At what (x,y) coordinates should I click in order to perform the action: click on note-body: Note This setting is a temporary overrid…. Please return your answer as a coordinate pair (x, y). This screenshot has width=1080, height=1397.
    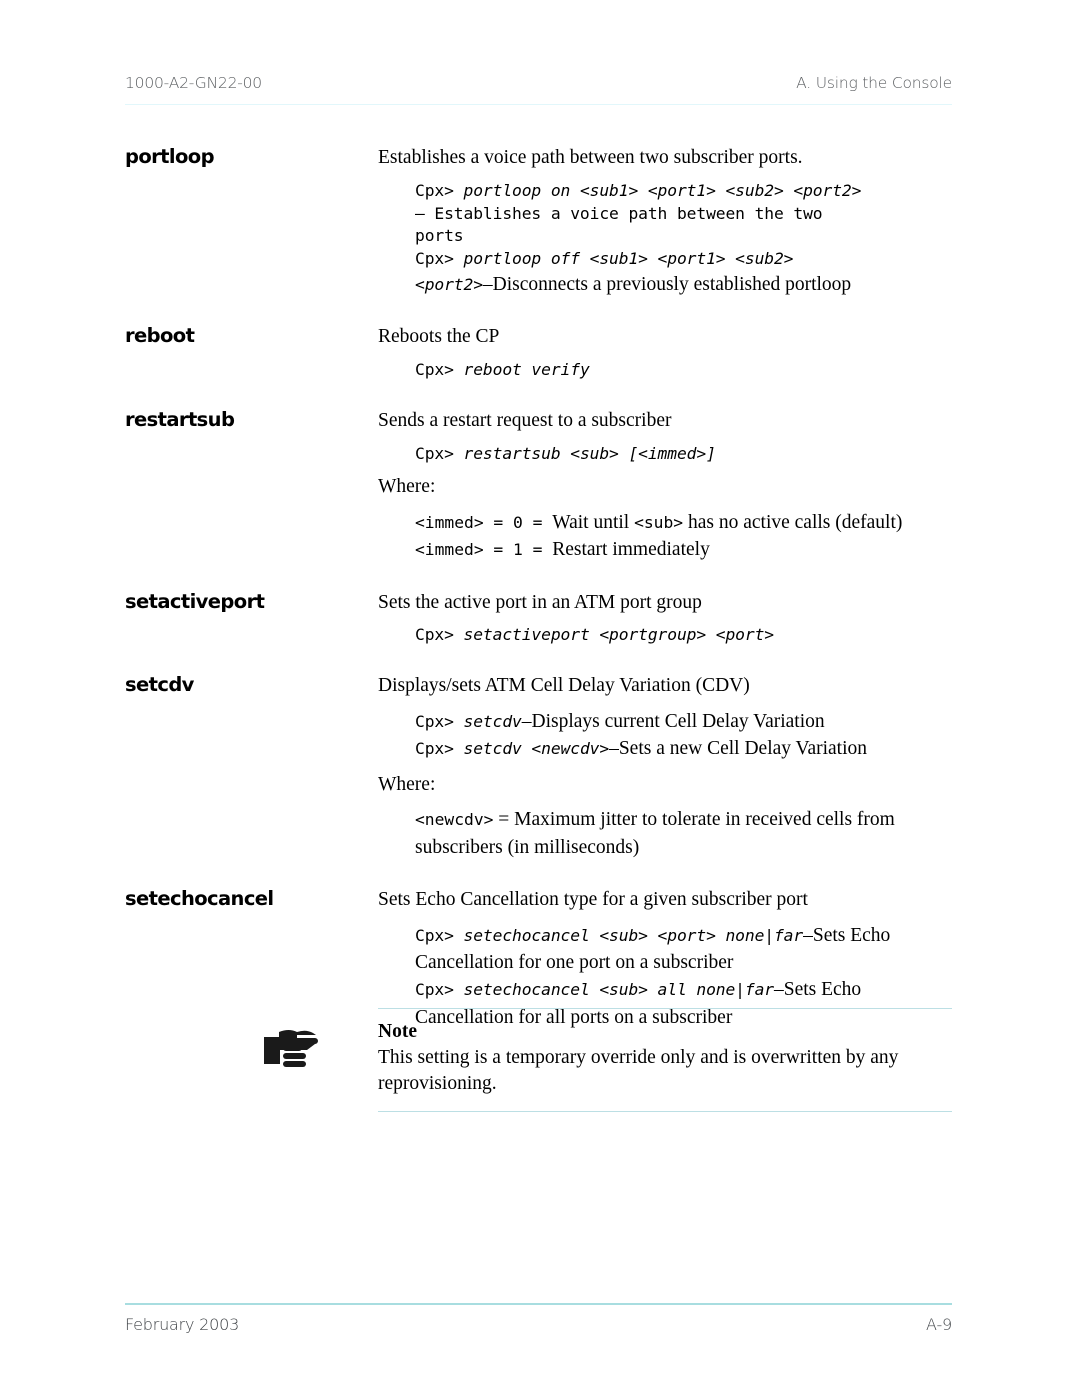
    Looking at the image, I should click on (665, 1058).